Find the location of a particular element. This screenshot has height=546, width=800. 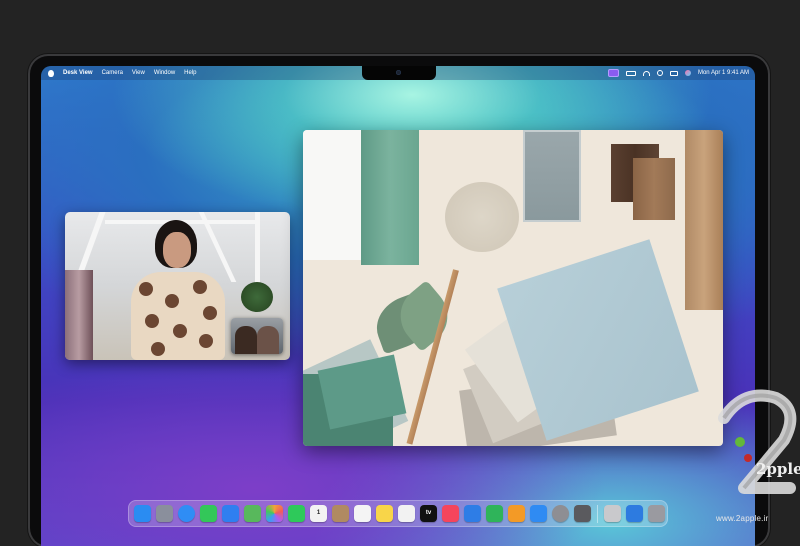

app-store-icon is located at coordinates (538, 513).